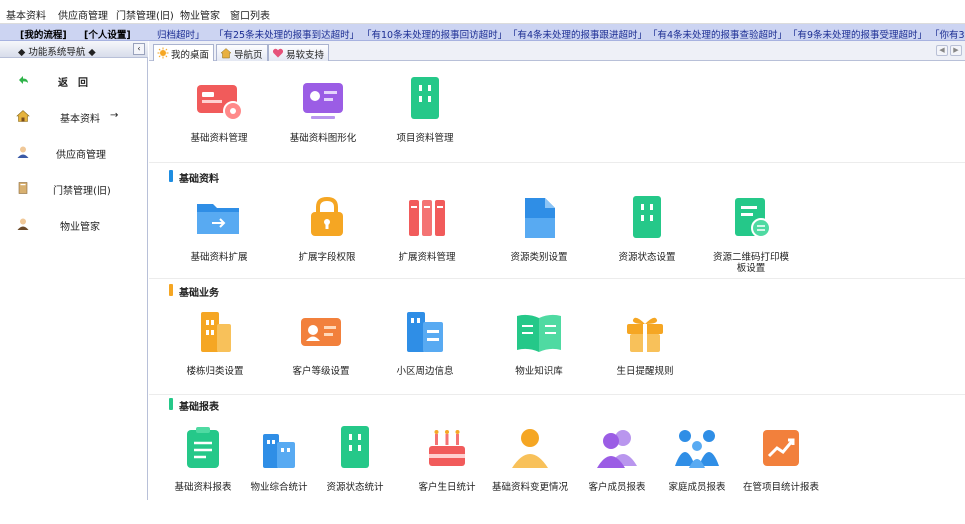 Image resolution: width=965 pixels, height=524 pixels. Describe the element at coordinates (23, 80) in the screenshot. I see `back-arrow-icon` at that location.